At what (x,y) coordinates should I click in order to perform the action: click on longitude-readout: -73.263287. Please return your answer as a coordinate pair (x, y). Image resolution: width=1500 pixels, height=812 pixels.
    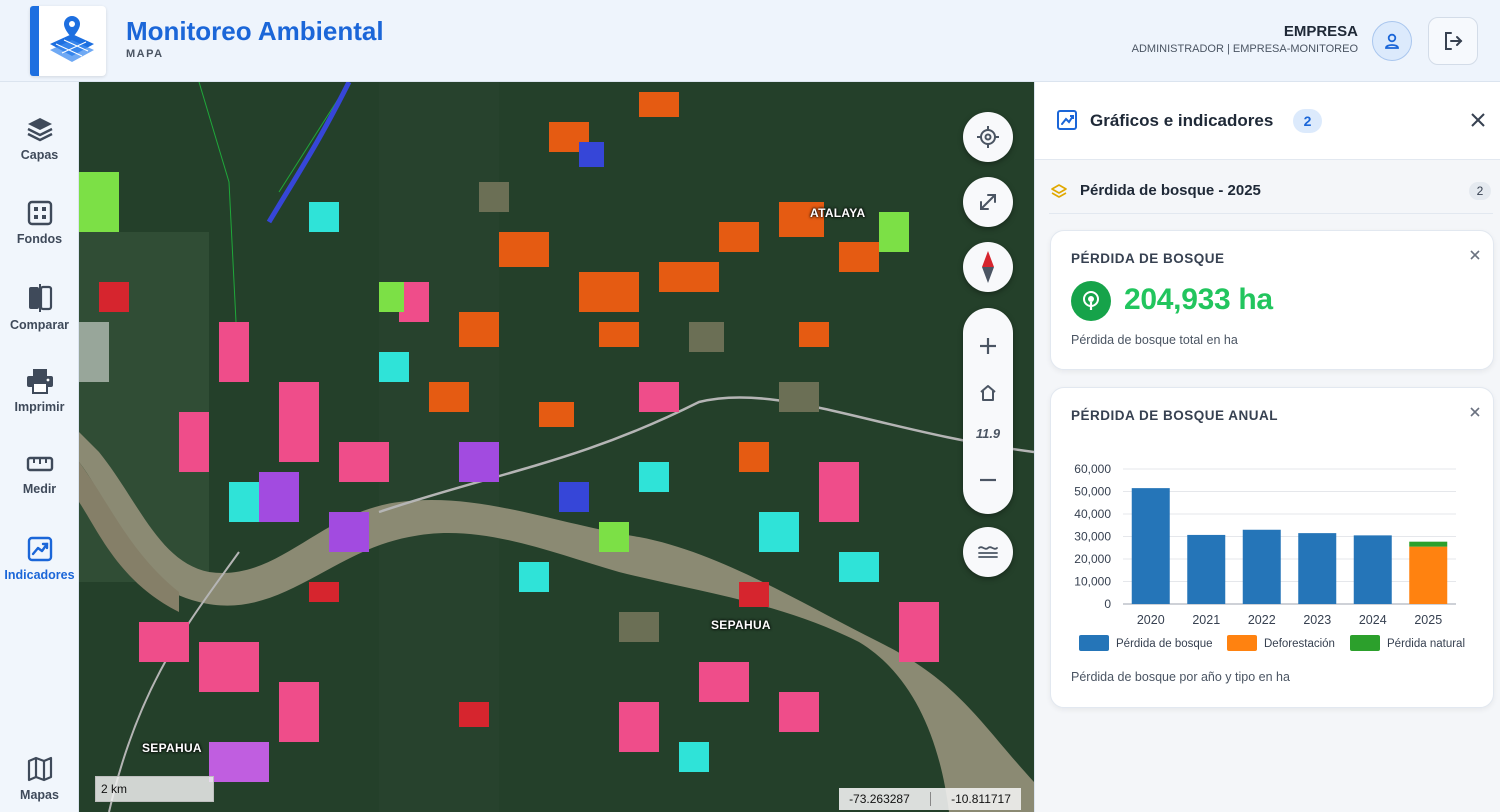
    Looking at the image, I should click on (879, 799).